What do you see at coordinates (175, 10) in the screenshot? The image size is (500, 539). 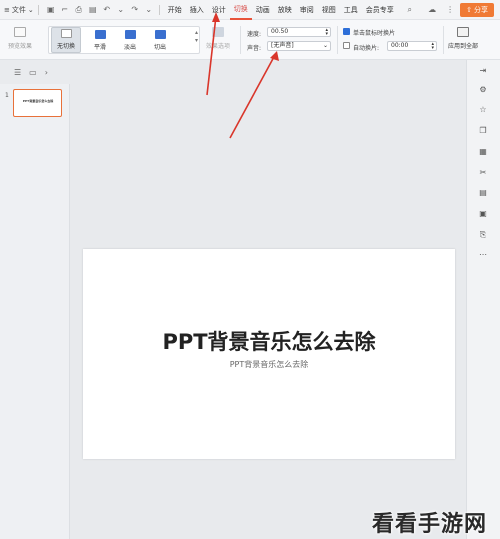 I see `tab-home: 开始` at bounding box center [175, 10].